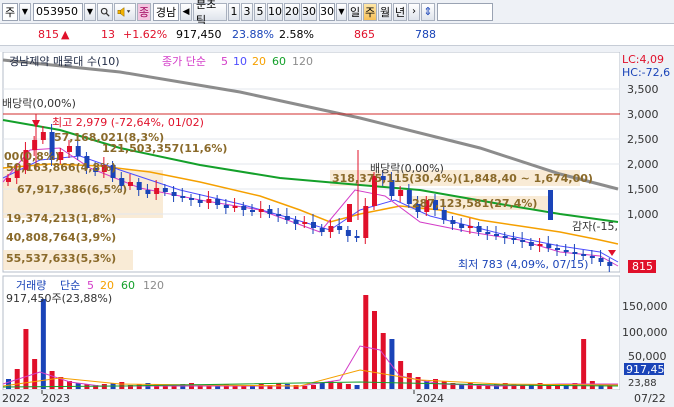  Describe the element at coordinates (643, 114) in the screenshot. I see `y-axis-label: 3,000` at that location.